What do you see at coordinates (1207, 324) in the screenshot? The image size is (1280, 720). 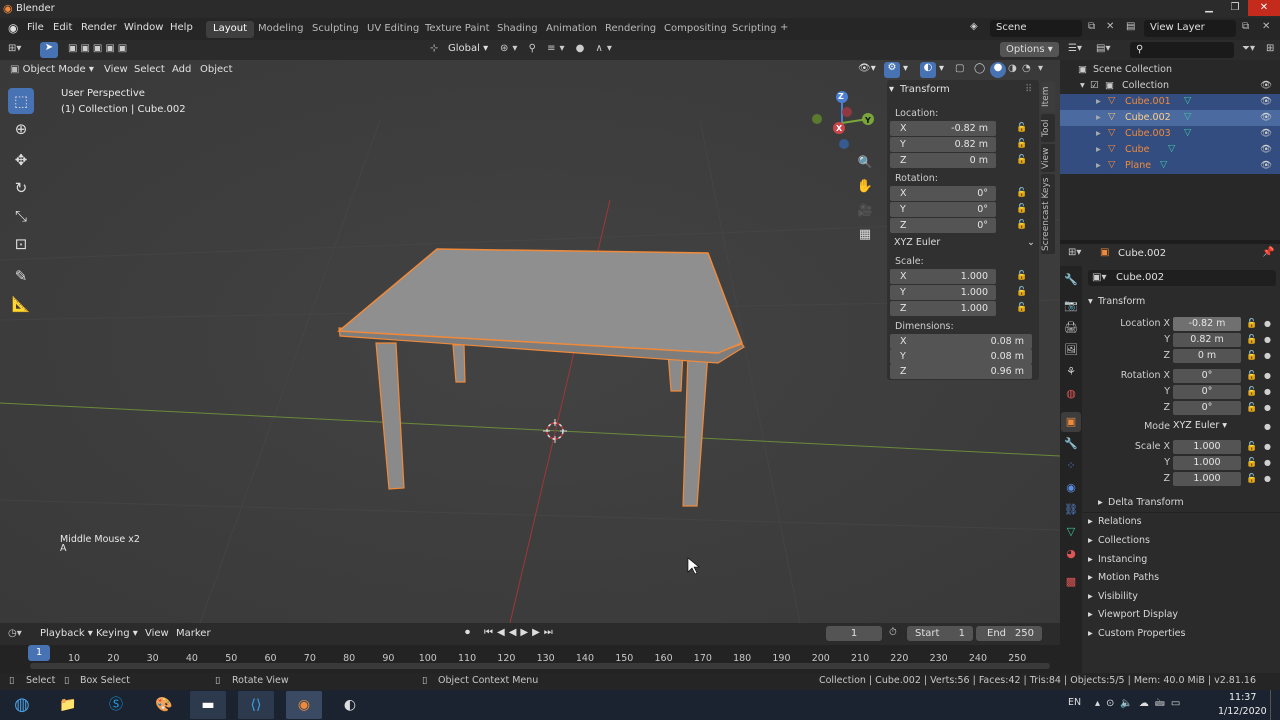 I see `prop-location-x-field: -0.82 m` at bounding box center [1207, 324].